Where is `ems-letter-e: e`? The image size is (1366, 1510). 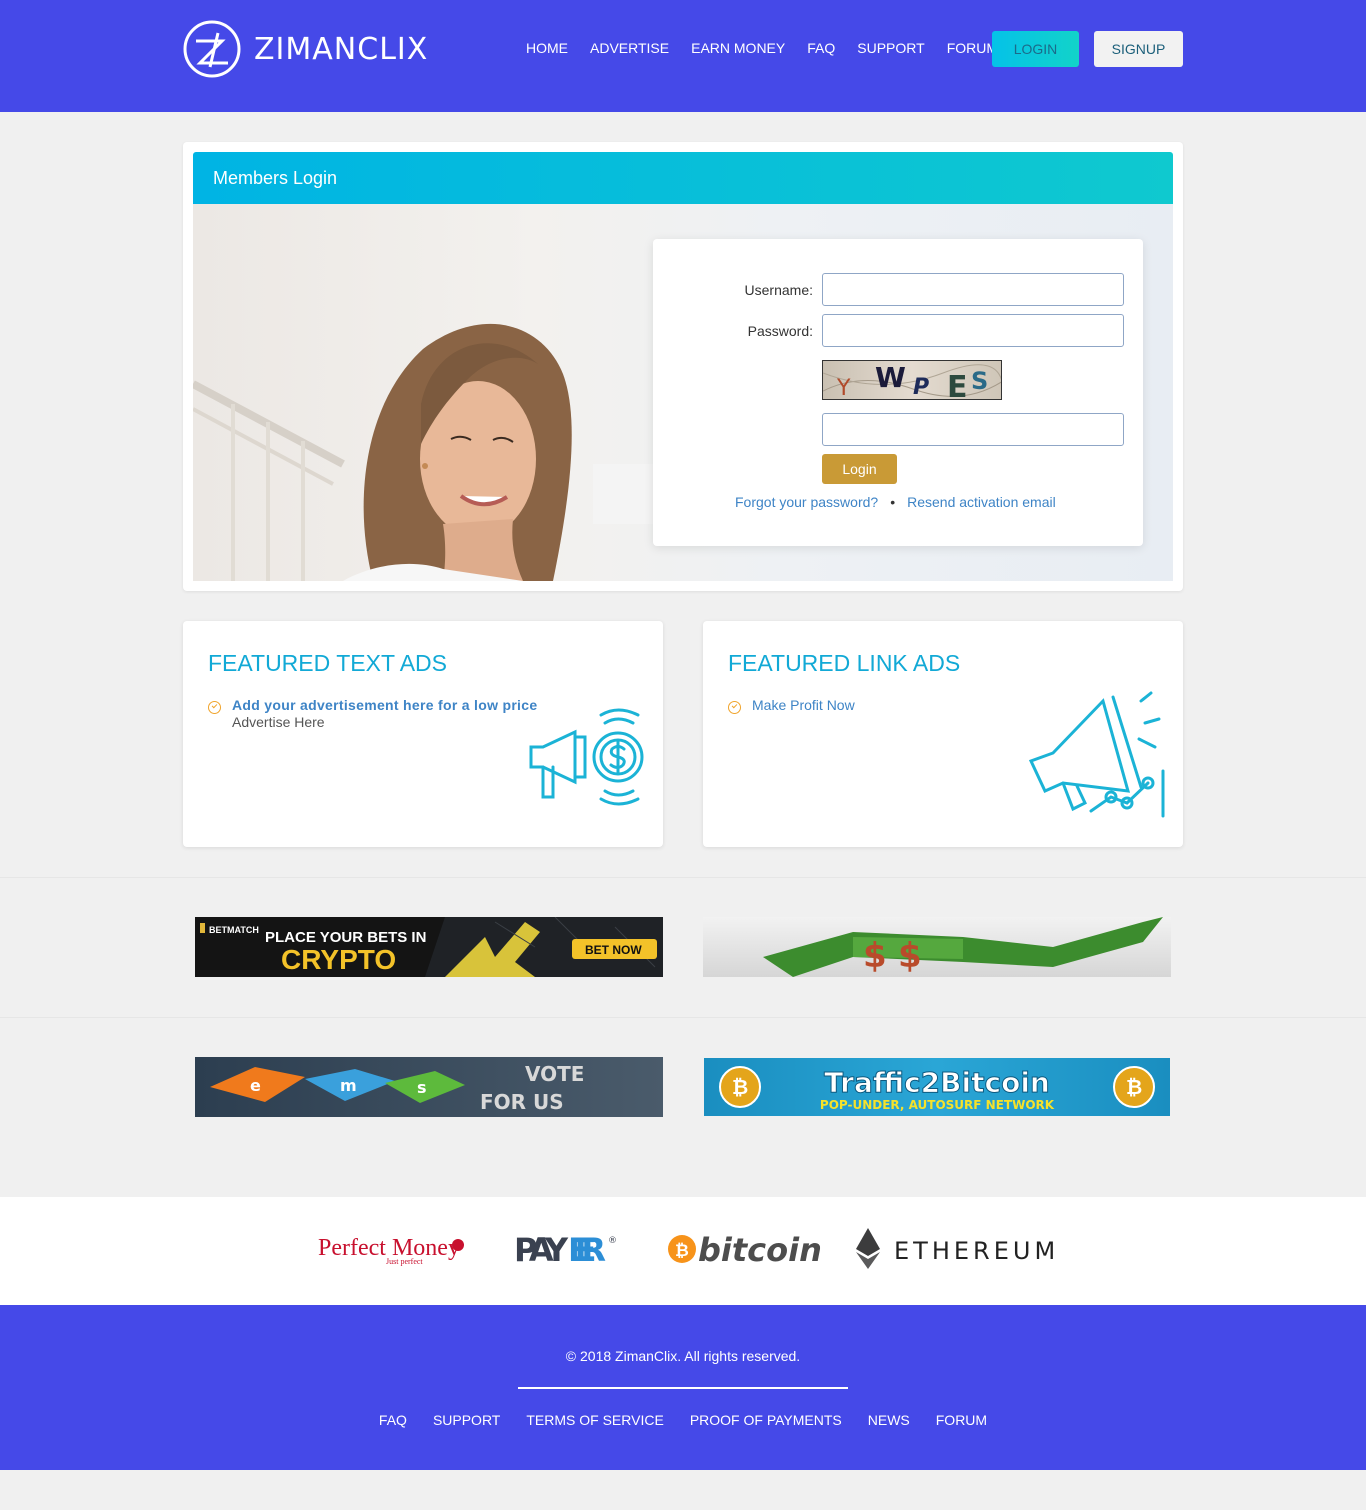
ems-letter-e: e is located at coordinates (255, 1085).